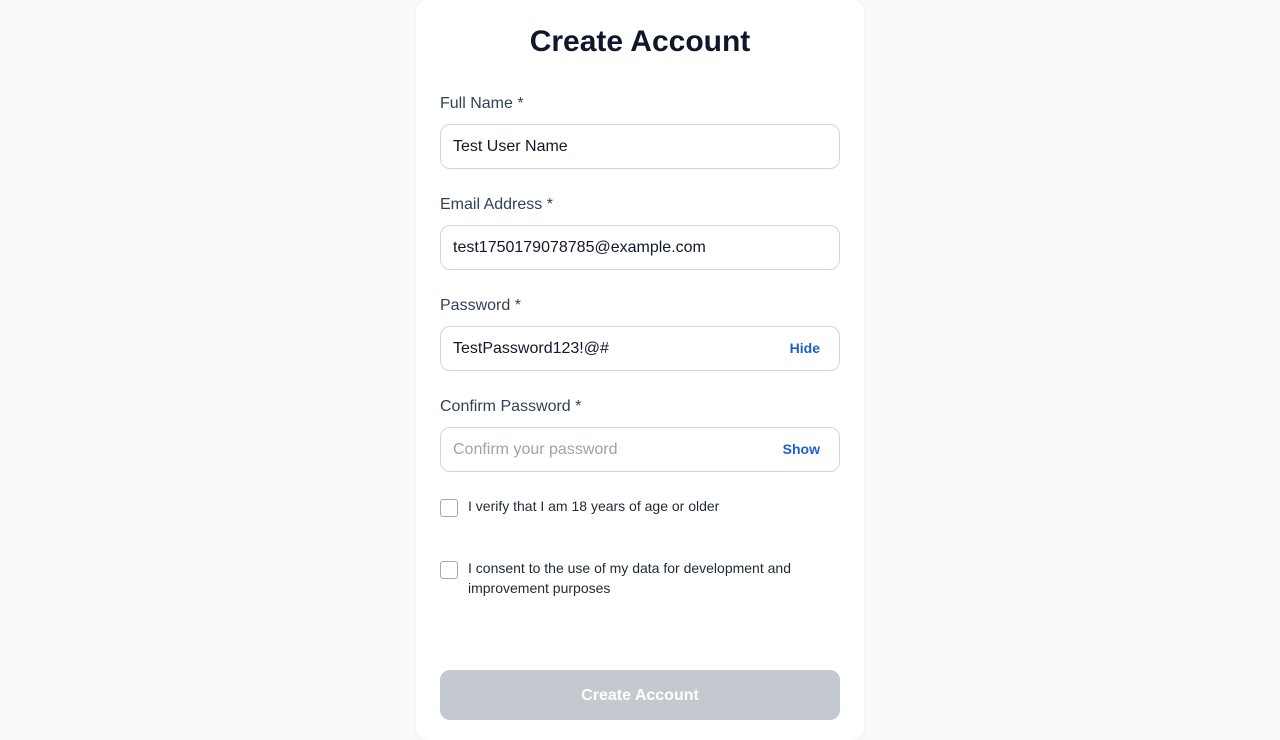 Image resolution: width=1280 pixels, height=740 pixels. What do you see at coordinates (640, 348) in the screenshot?
I see `password-input: TestPassword123!@# Hide` at bounding box center [640, 348].